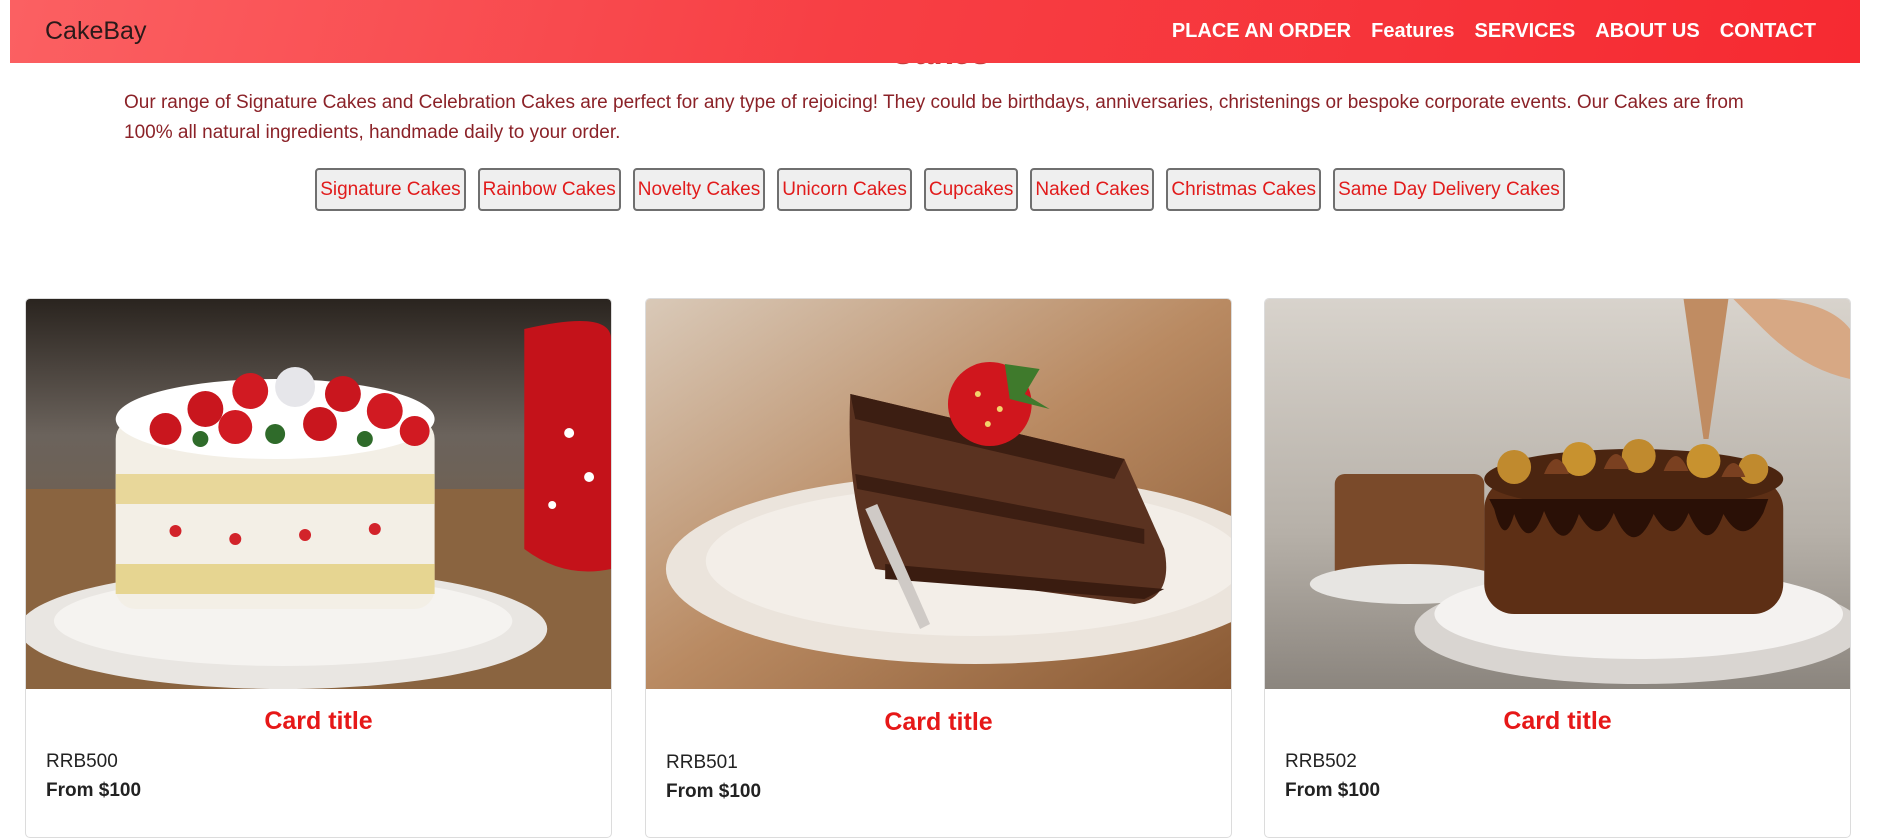  I want to click on card-product-code: RRB502, so click(1321, 761).